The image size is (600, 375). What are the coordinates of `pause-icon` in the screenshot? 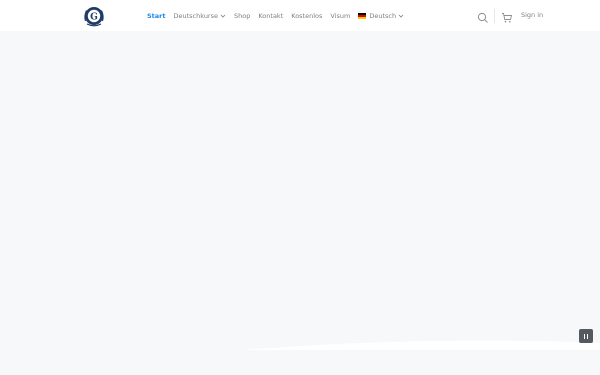 It's located at (584, 336).